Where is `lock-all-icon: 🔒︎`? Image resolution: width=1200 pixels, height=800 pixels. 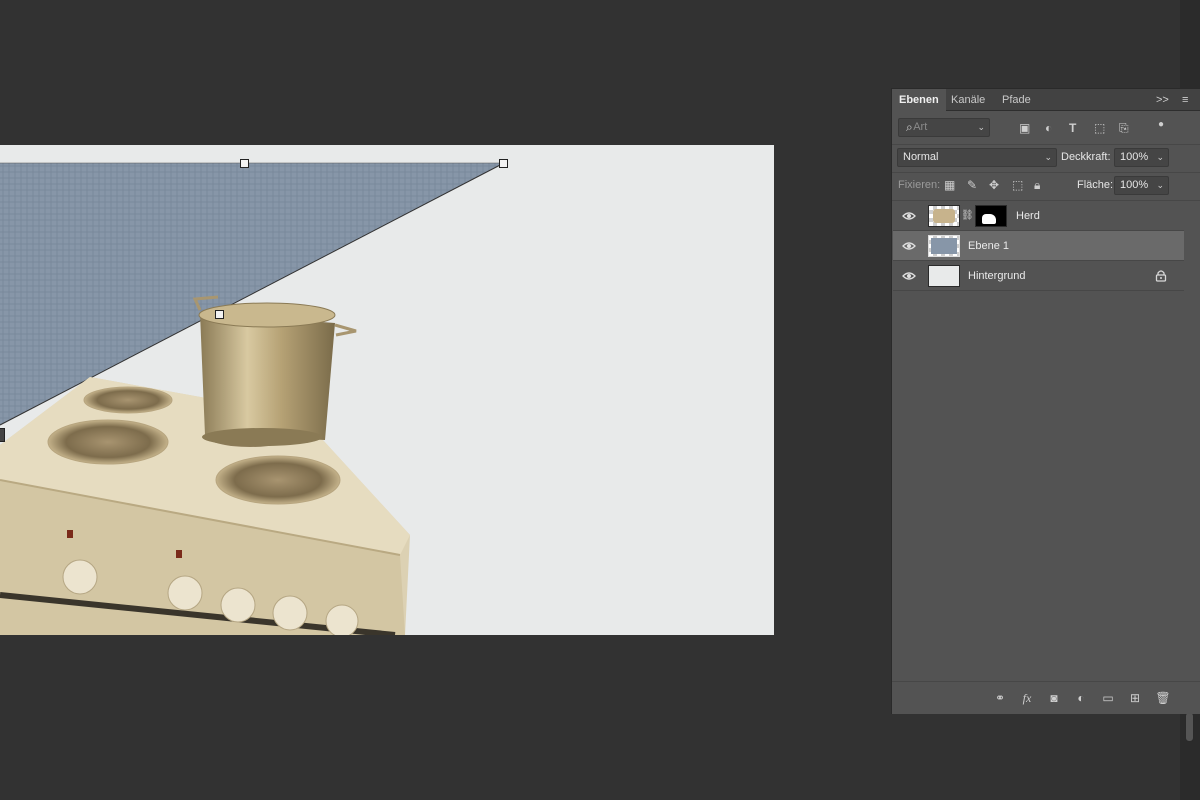 lock-all-icon: 🔒︎ is located at coordinates (1037, 185).